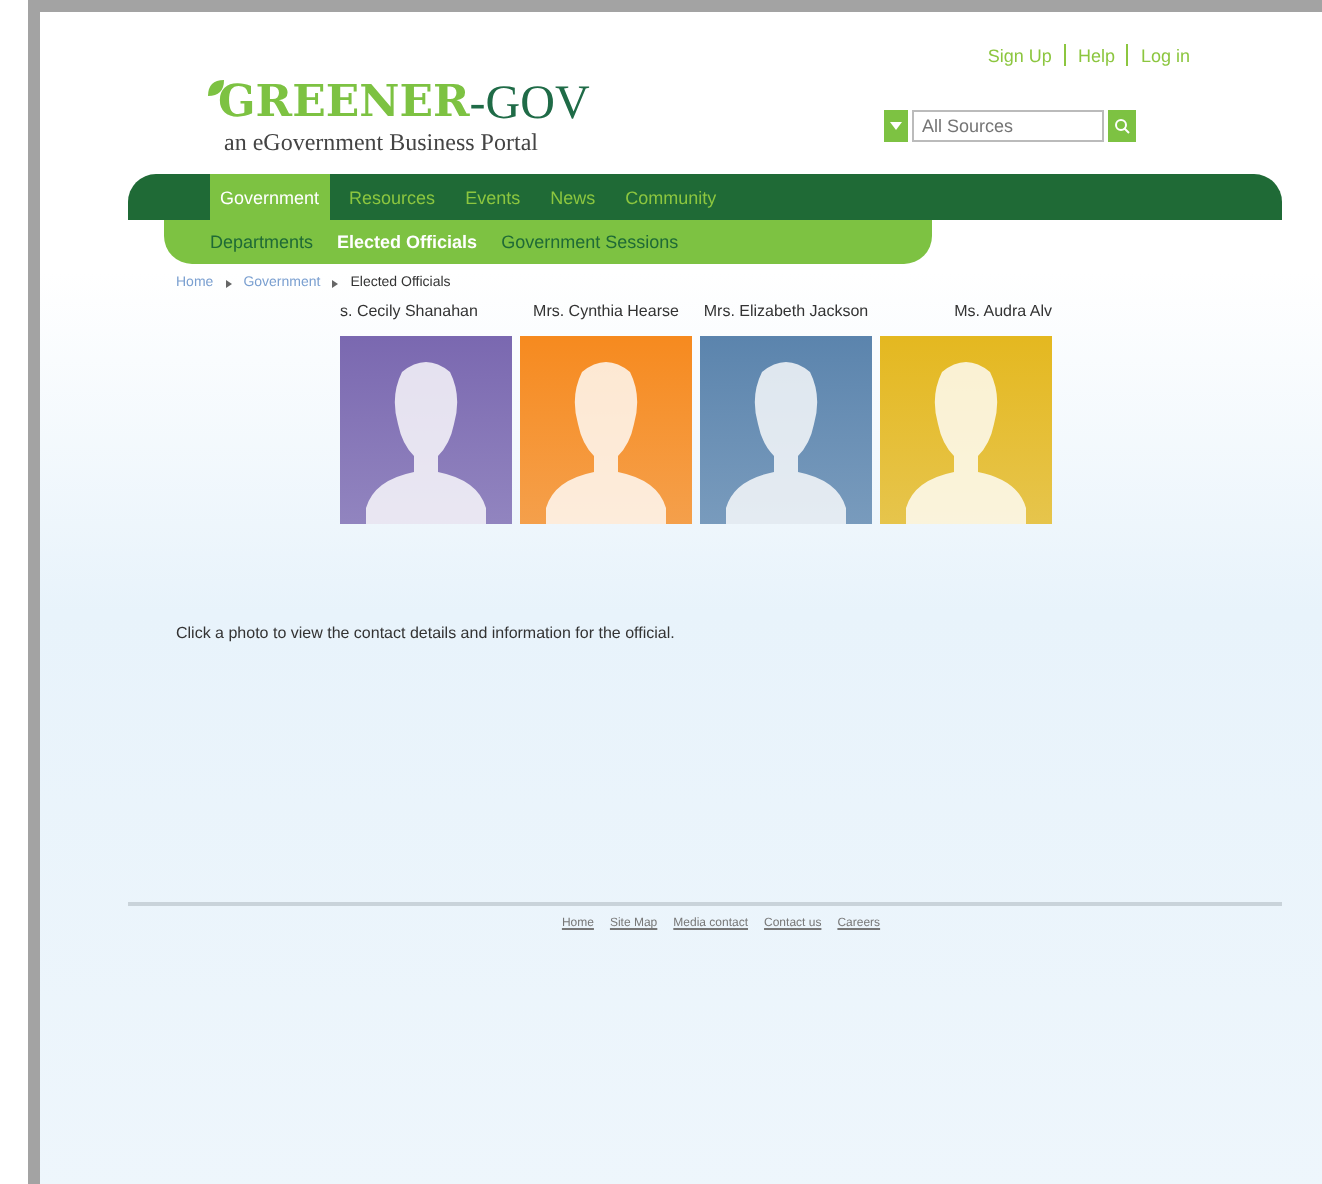  Describe the element at coordinates (407, 242) in the screenshot. I see `sub-nav-tab: Elected Officials` at that location.